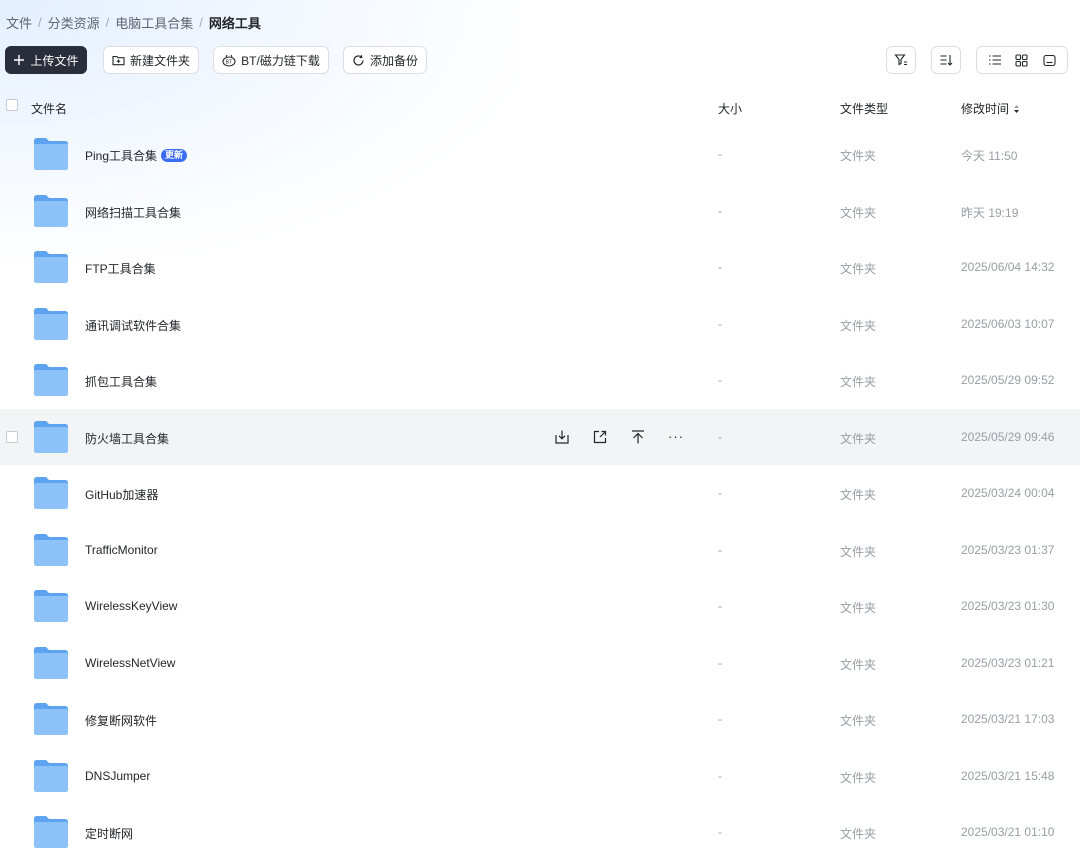 This screenshot has height=863, width=1080. Describe the element at coordinates (540, 211) in the screenshot. I see `table-row: 网络扫描工具合集 - 文件夹 昨天 19:19` at that location.